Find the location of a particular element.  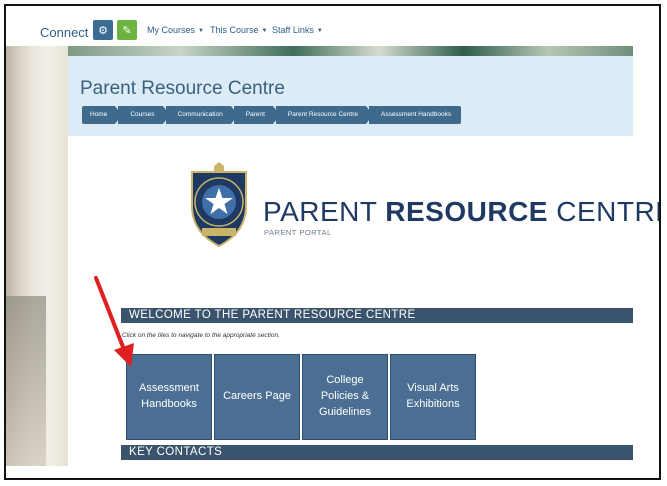

logo-wordmark: PARENT RESOURCE CENTRE is located at coordinates (461, 211).